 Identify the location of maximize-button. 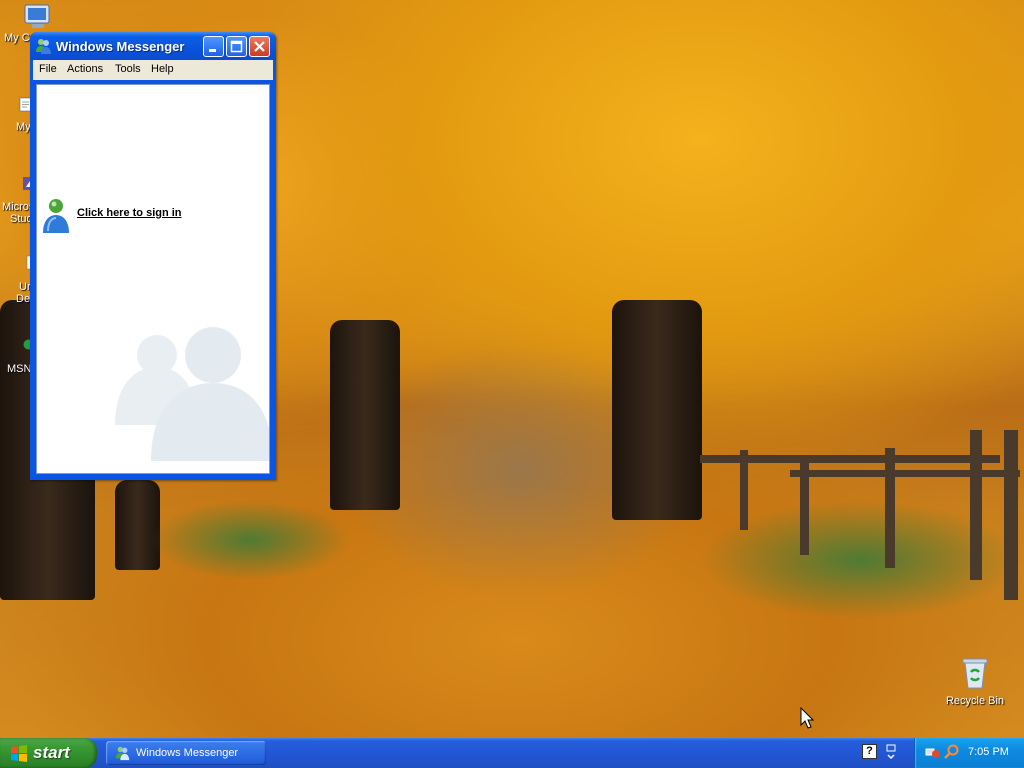
(236, 46).